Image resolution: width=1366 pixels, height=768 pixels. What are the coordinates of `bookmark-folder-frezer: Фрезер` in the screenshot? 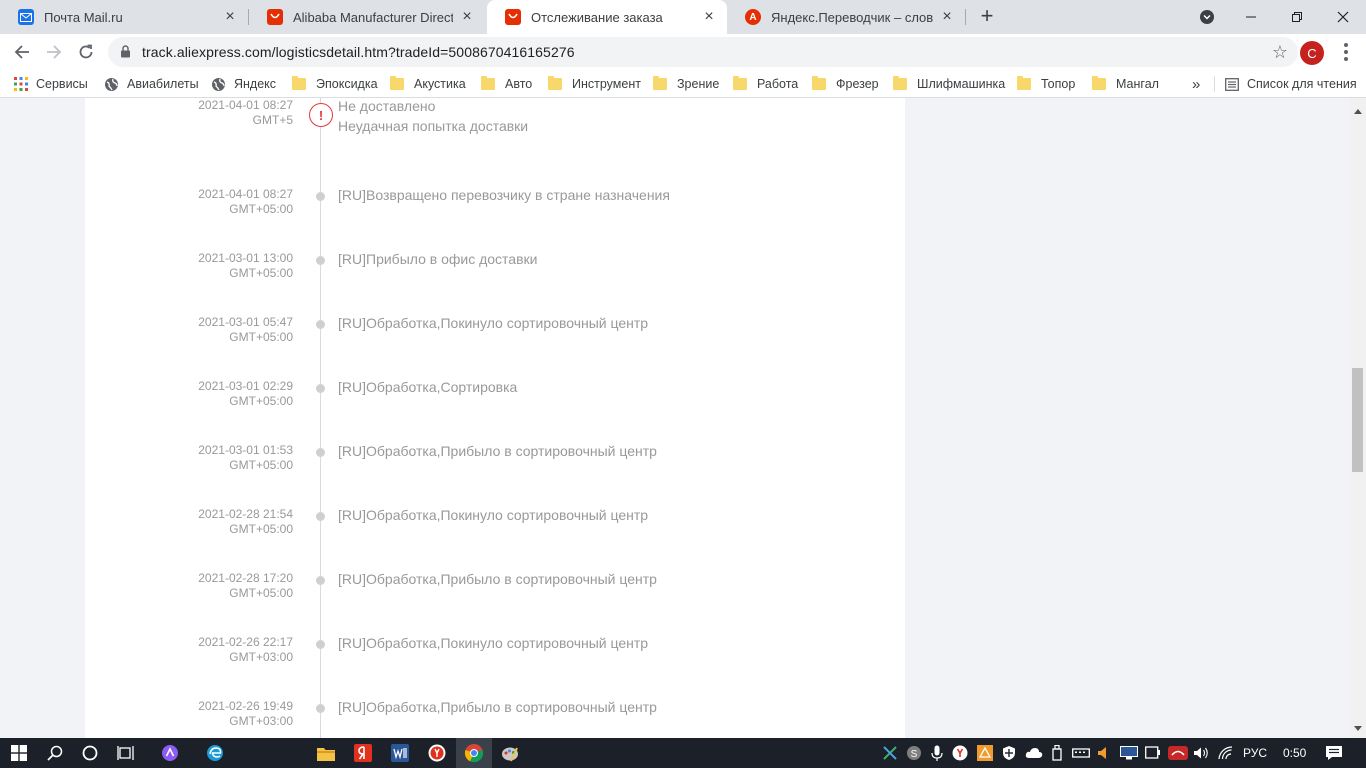 It's located at (845, 84).